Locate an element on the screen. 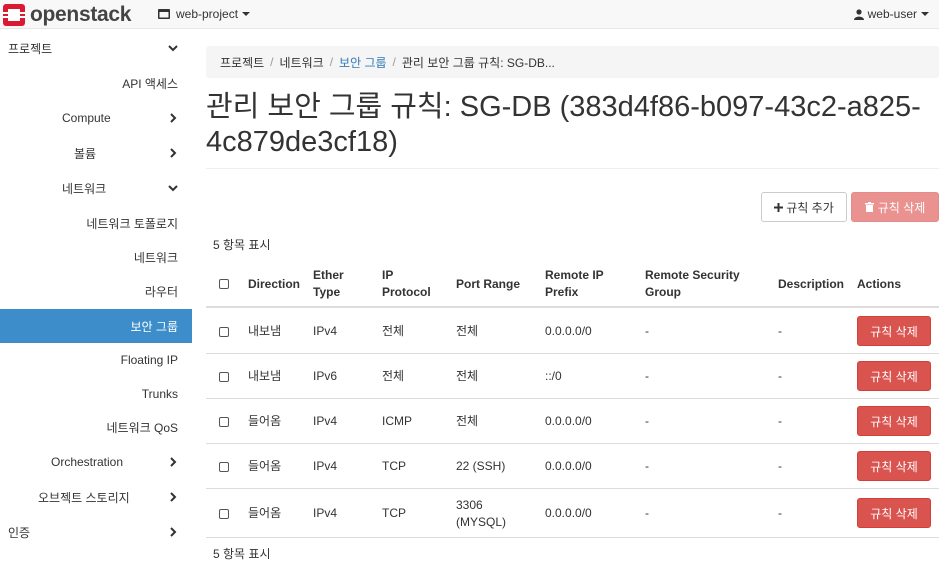  table-row: 내보냄 IPv6 전체 전체 ::/0 - - 규칙 삭제 is located at coordinates (572, 376).